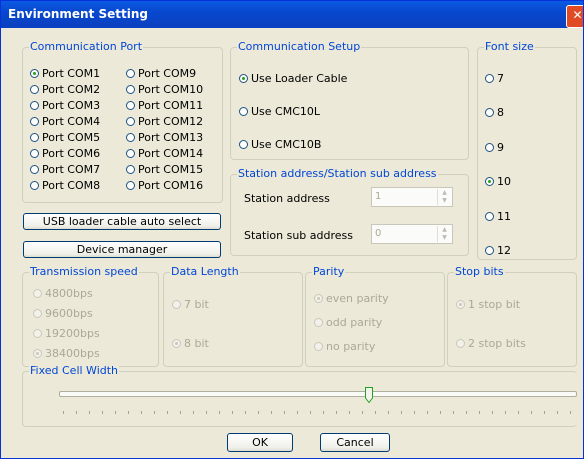  I want to click on radio-port-com6-label: Port COM6, so click(71, 153).